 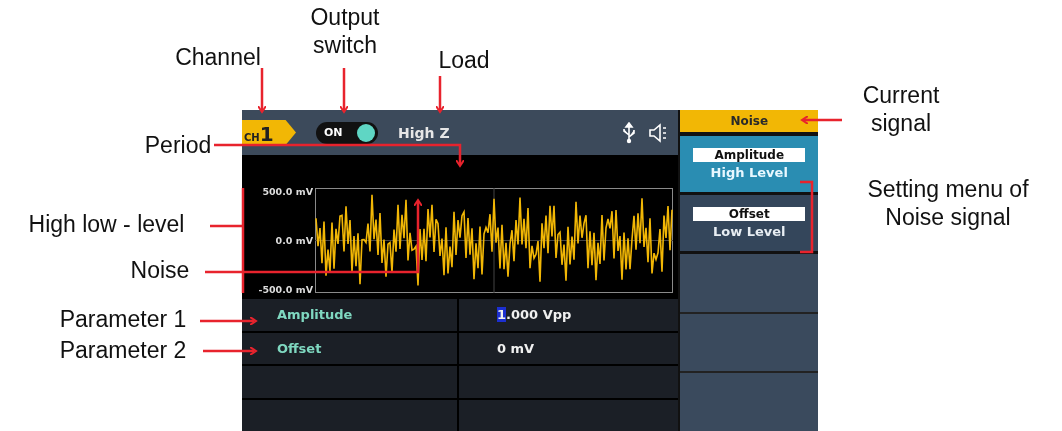 I want to click on menu-item: Offset Low Level, so click(x=749, y=224).